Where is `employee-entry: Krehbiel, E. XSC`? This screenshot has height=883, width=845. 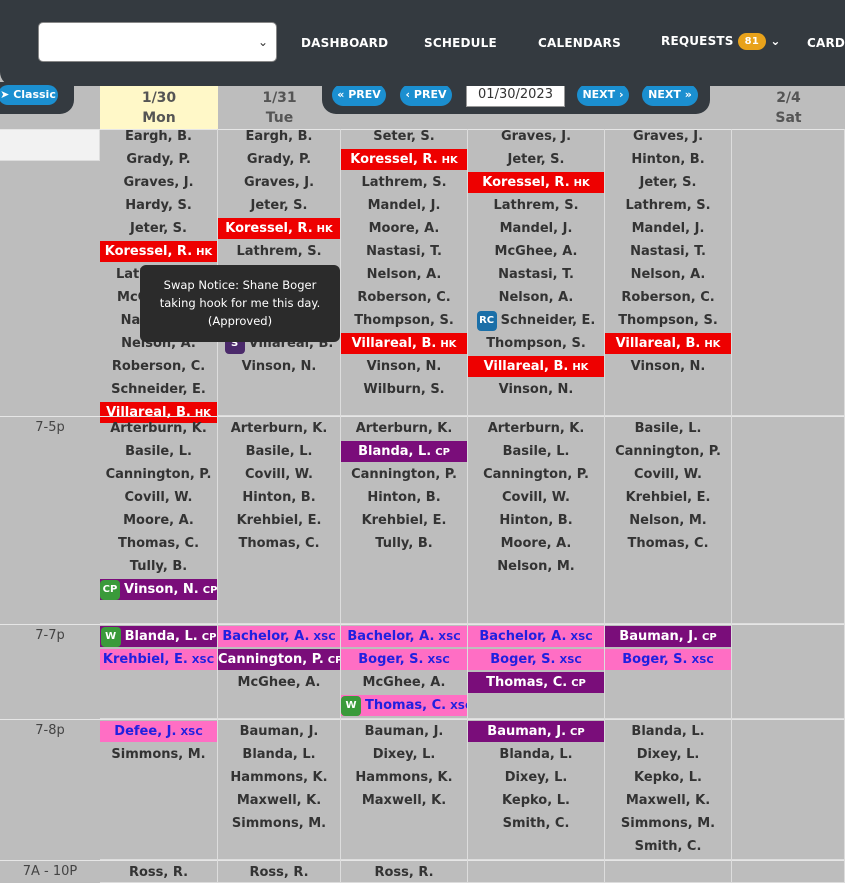
employee-entry: Krehbiel, E. XSC is located at coordinates (158, 659).